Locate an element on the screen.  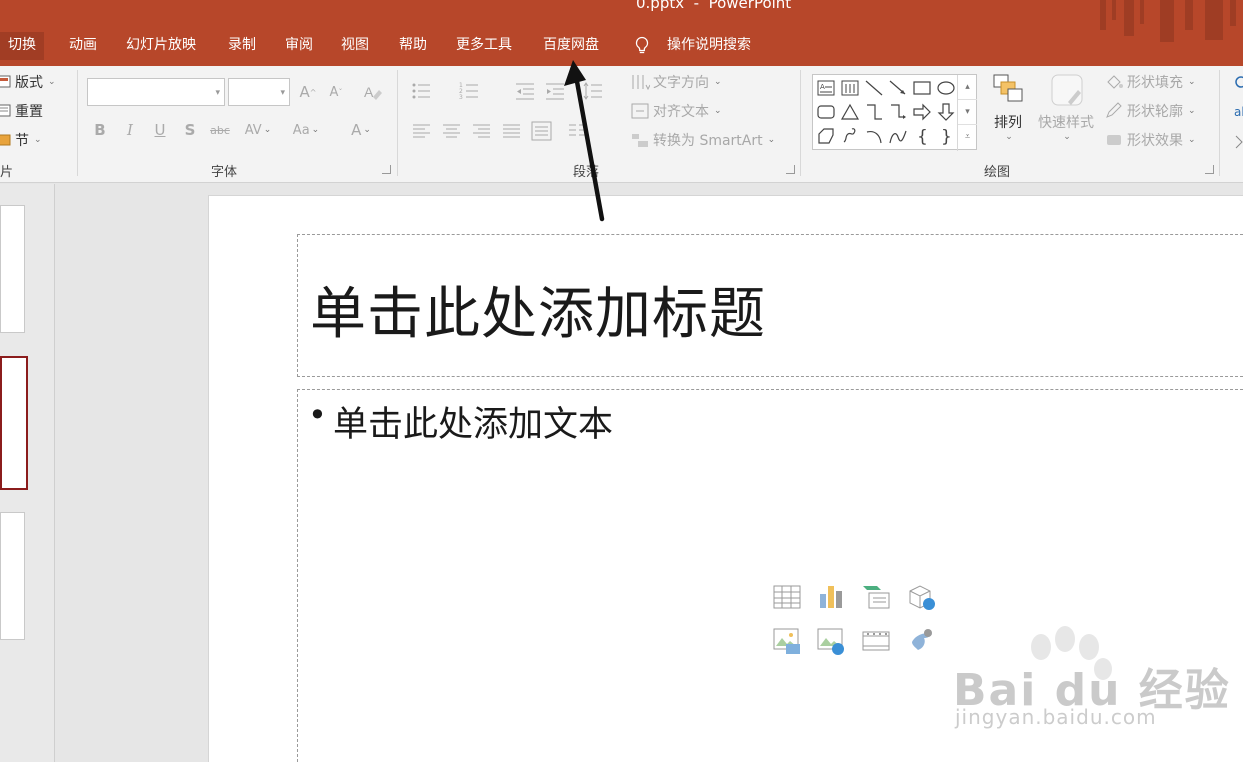
tab-review: 审阅 is located at coordinates (299, 46).